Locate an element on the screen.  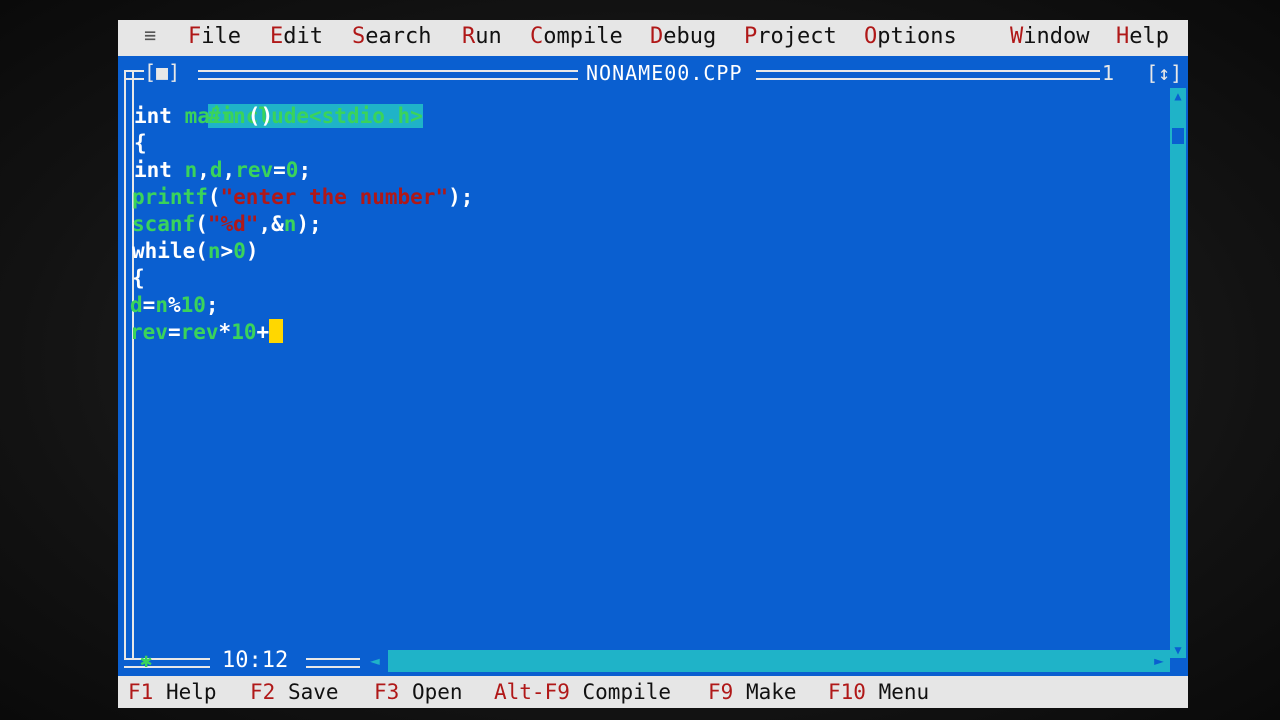
code-line-5: printf("enter the number"); is located at coordinates (302, 197).